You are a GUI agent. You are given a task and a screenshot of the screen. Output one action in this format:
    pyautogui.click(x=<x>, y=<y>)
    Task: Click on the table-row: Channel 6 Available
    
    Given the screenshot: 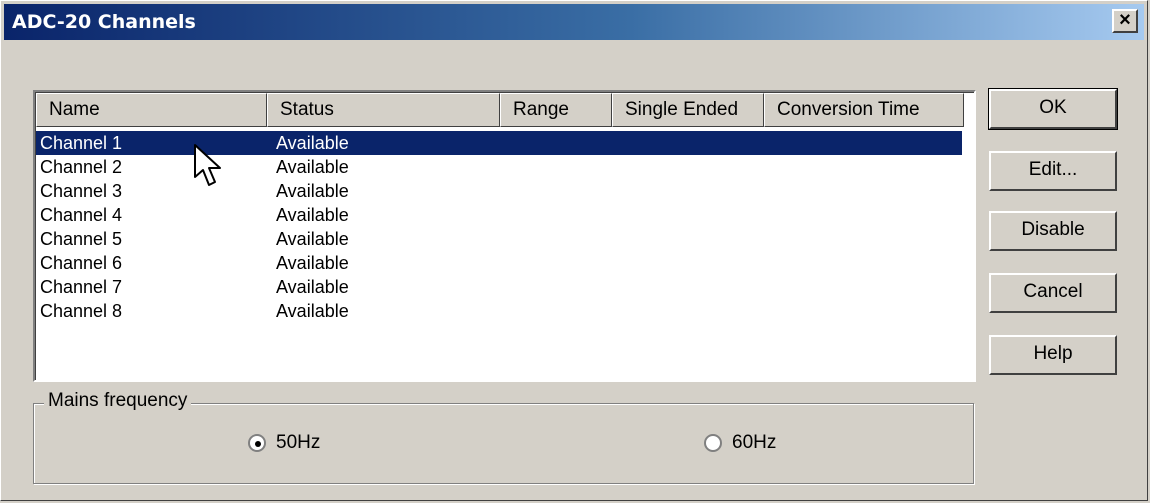 What is the action you would take?
    pyautogui.click(x=505, y=263)
    